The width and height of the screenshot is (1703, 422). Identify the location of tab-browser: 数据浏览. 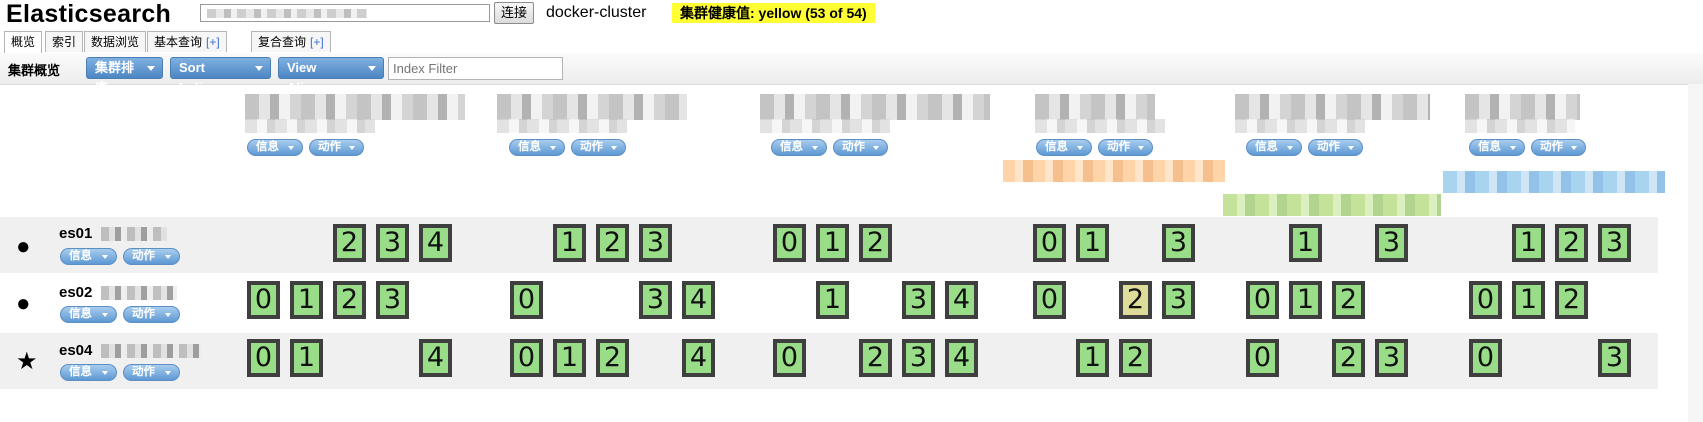
(115, 41).